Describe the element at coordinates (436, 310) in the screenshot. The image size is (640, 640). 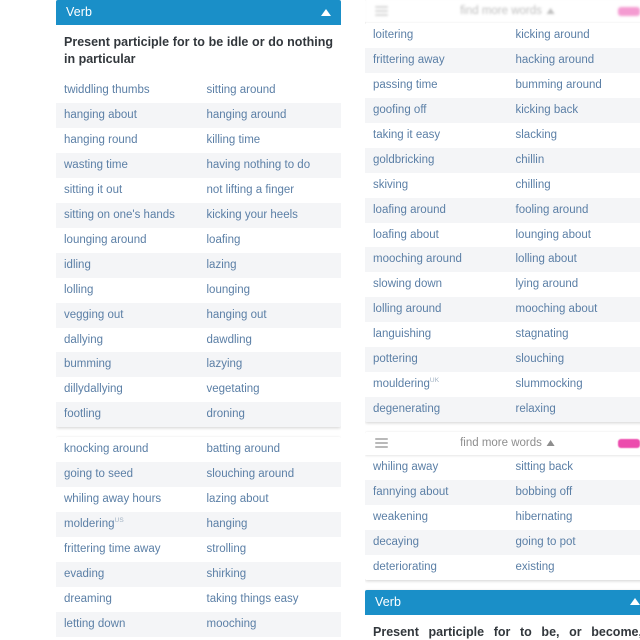
I see `synonym-cell: lolling around` at that location.